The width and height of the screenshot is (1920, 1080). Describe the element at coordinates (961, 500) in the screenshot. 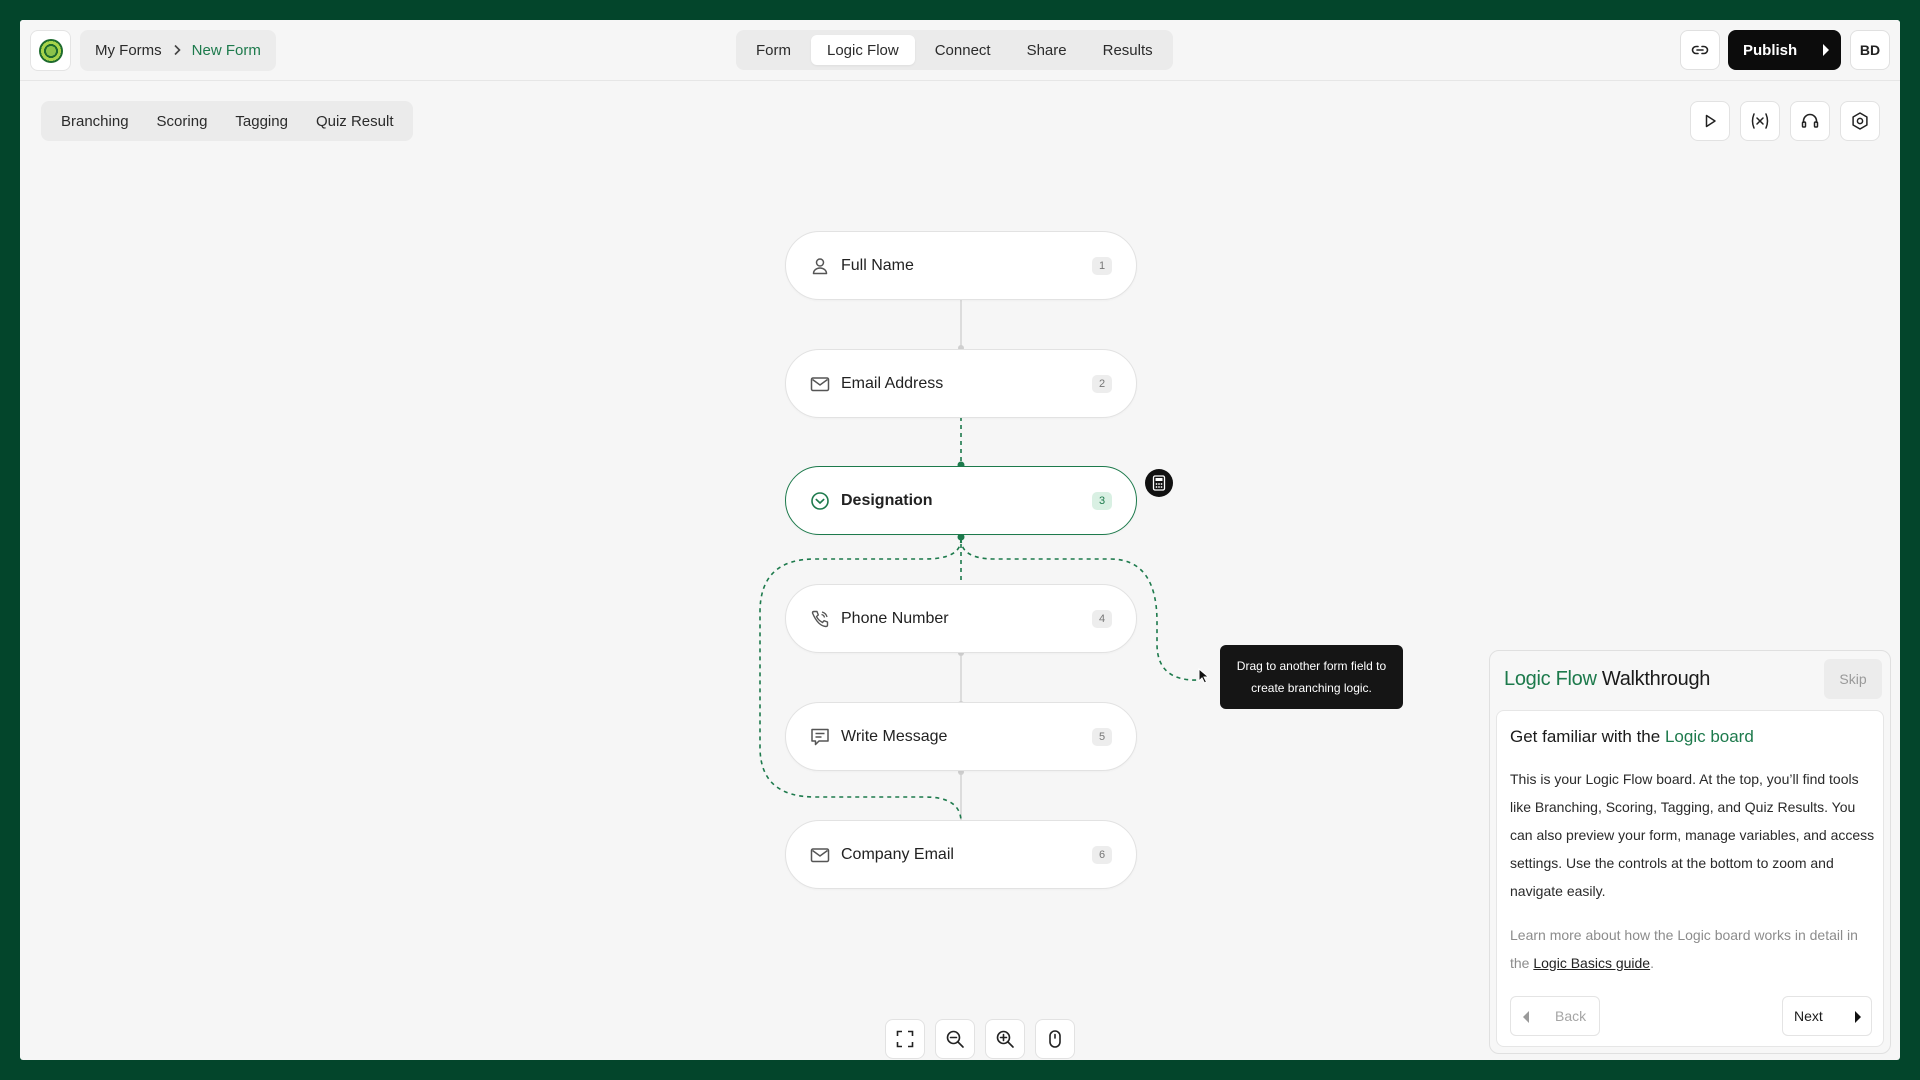

I see `flow-node-designation: Designation 3` at that location.